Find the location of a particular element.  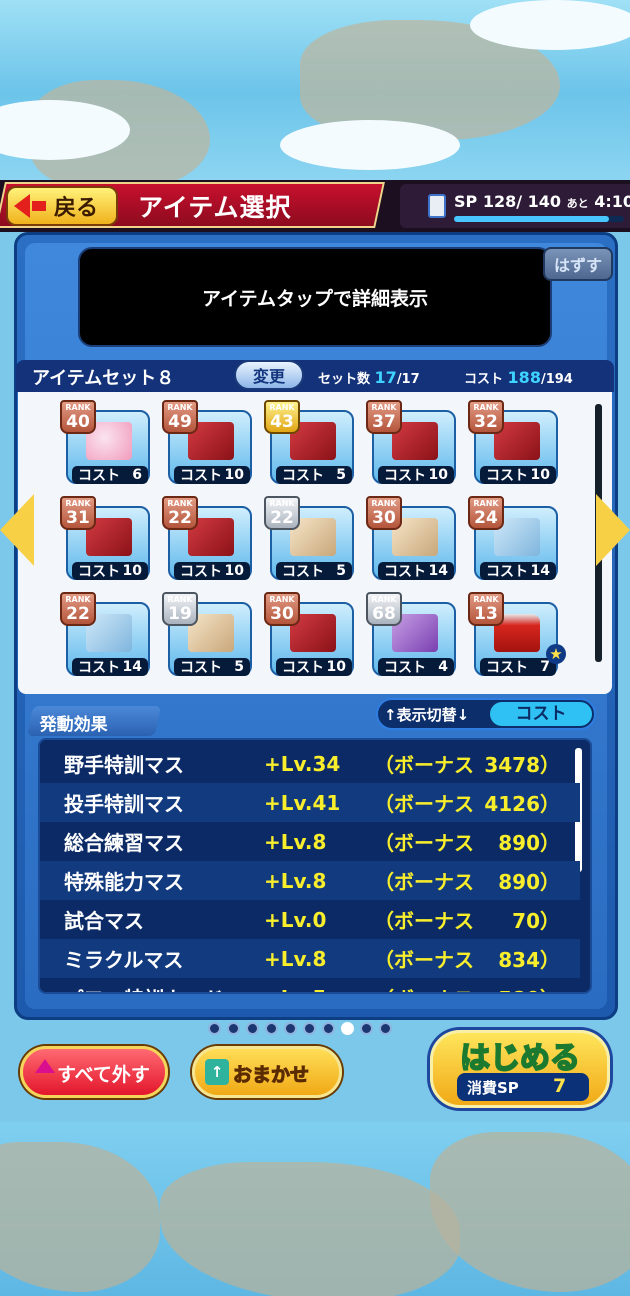

set-count-value: 17 is located at coordinates (385, 377).